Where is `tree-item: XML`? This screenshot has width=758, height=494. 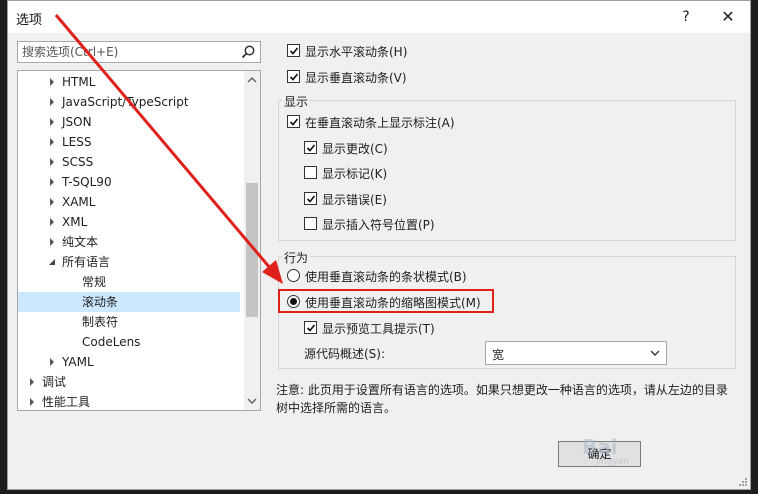 tree-item: XML is located at coordinates (129, 222).